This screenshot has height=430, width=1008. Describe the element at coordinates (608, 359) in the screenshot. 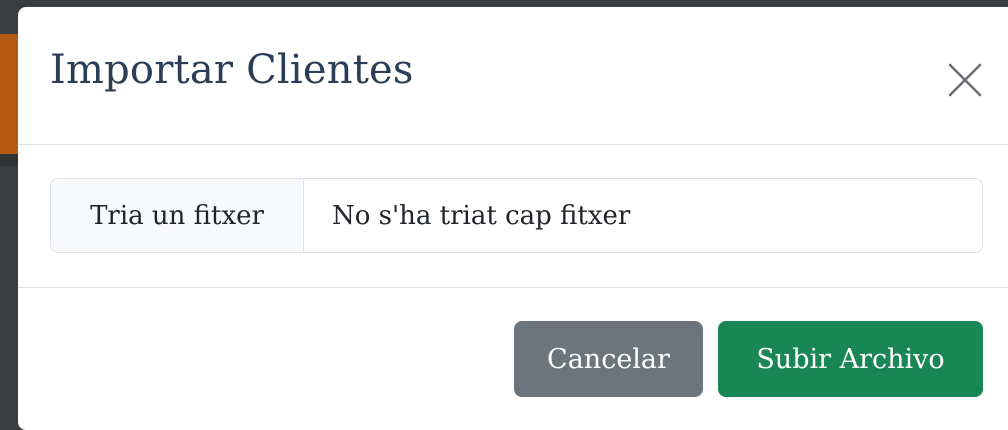

I see `cancel-button: Cancelar` at that location.